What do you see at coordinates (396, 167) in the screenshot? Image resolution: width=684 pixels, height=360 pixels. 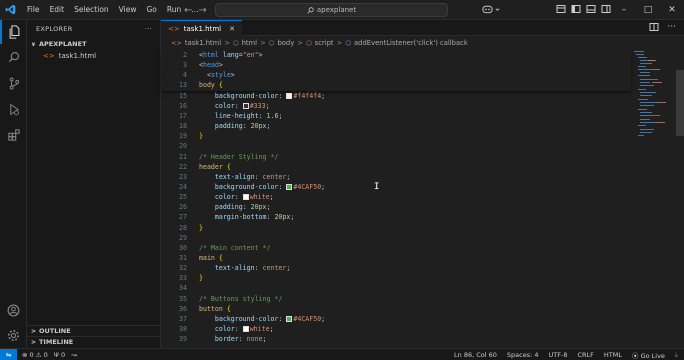 I see `code-line: 22 header {` at bounding box center [396, 167].